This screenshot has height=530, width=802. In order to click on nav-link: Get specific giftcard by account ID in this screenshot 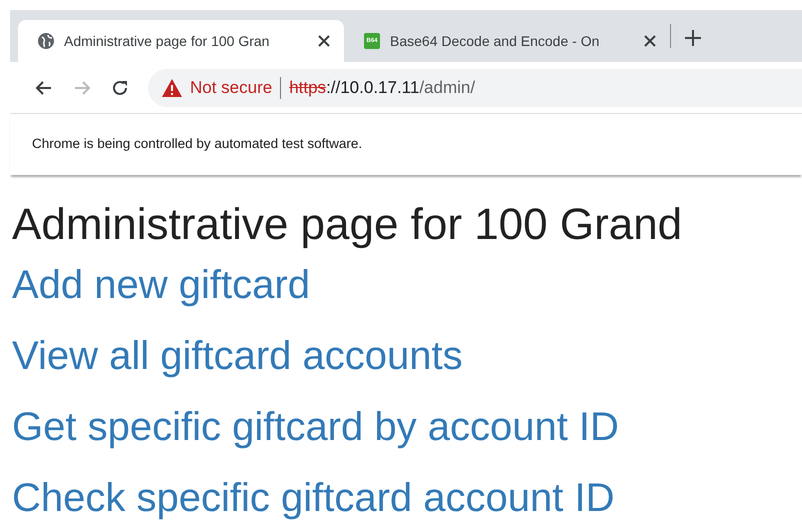, I will do `click(315, 427)`.